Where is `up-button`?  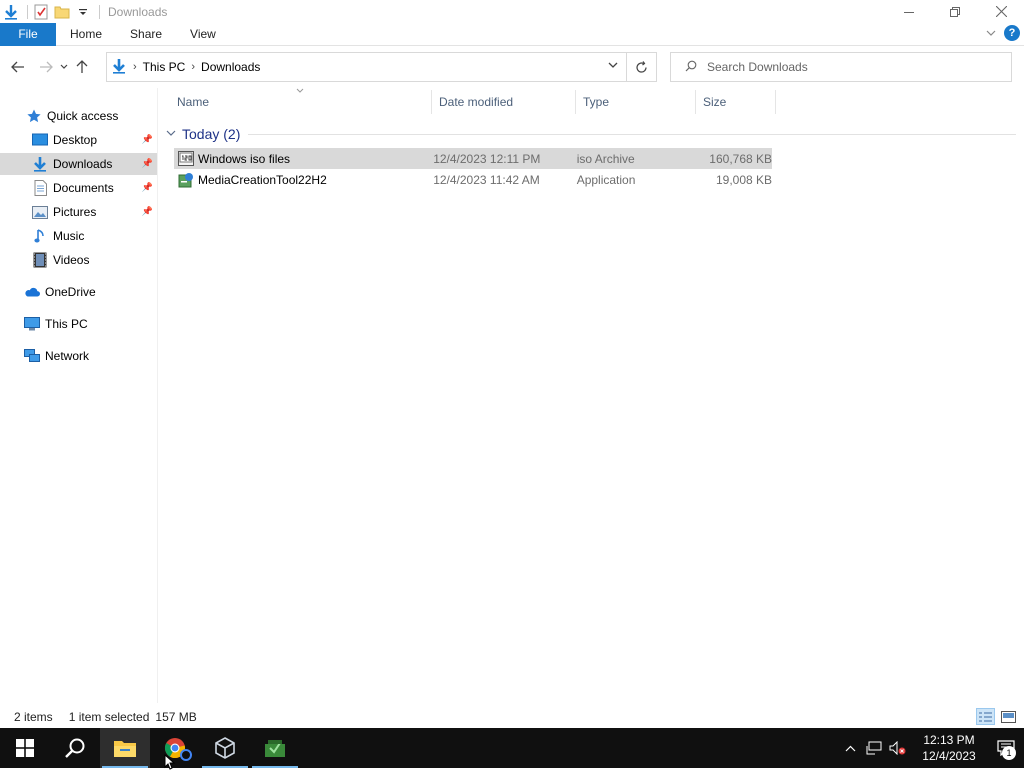 up-button is located at coordinates (82, 67).